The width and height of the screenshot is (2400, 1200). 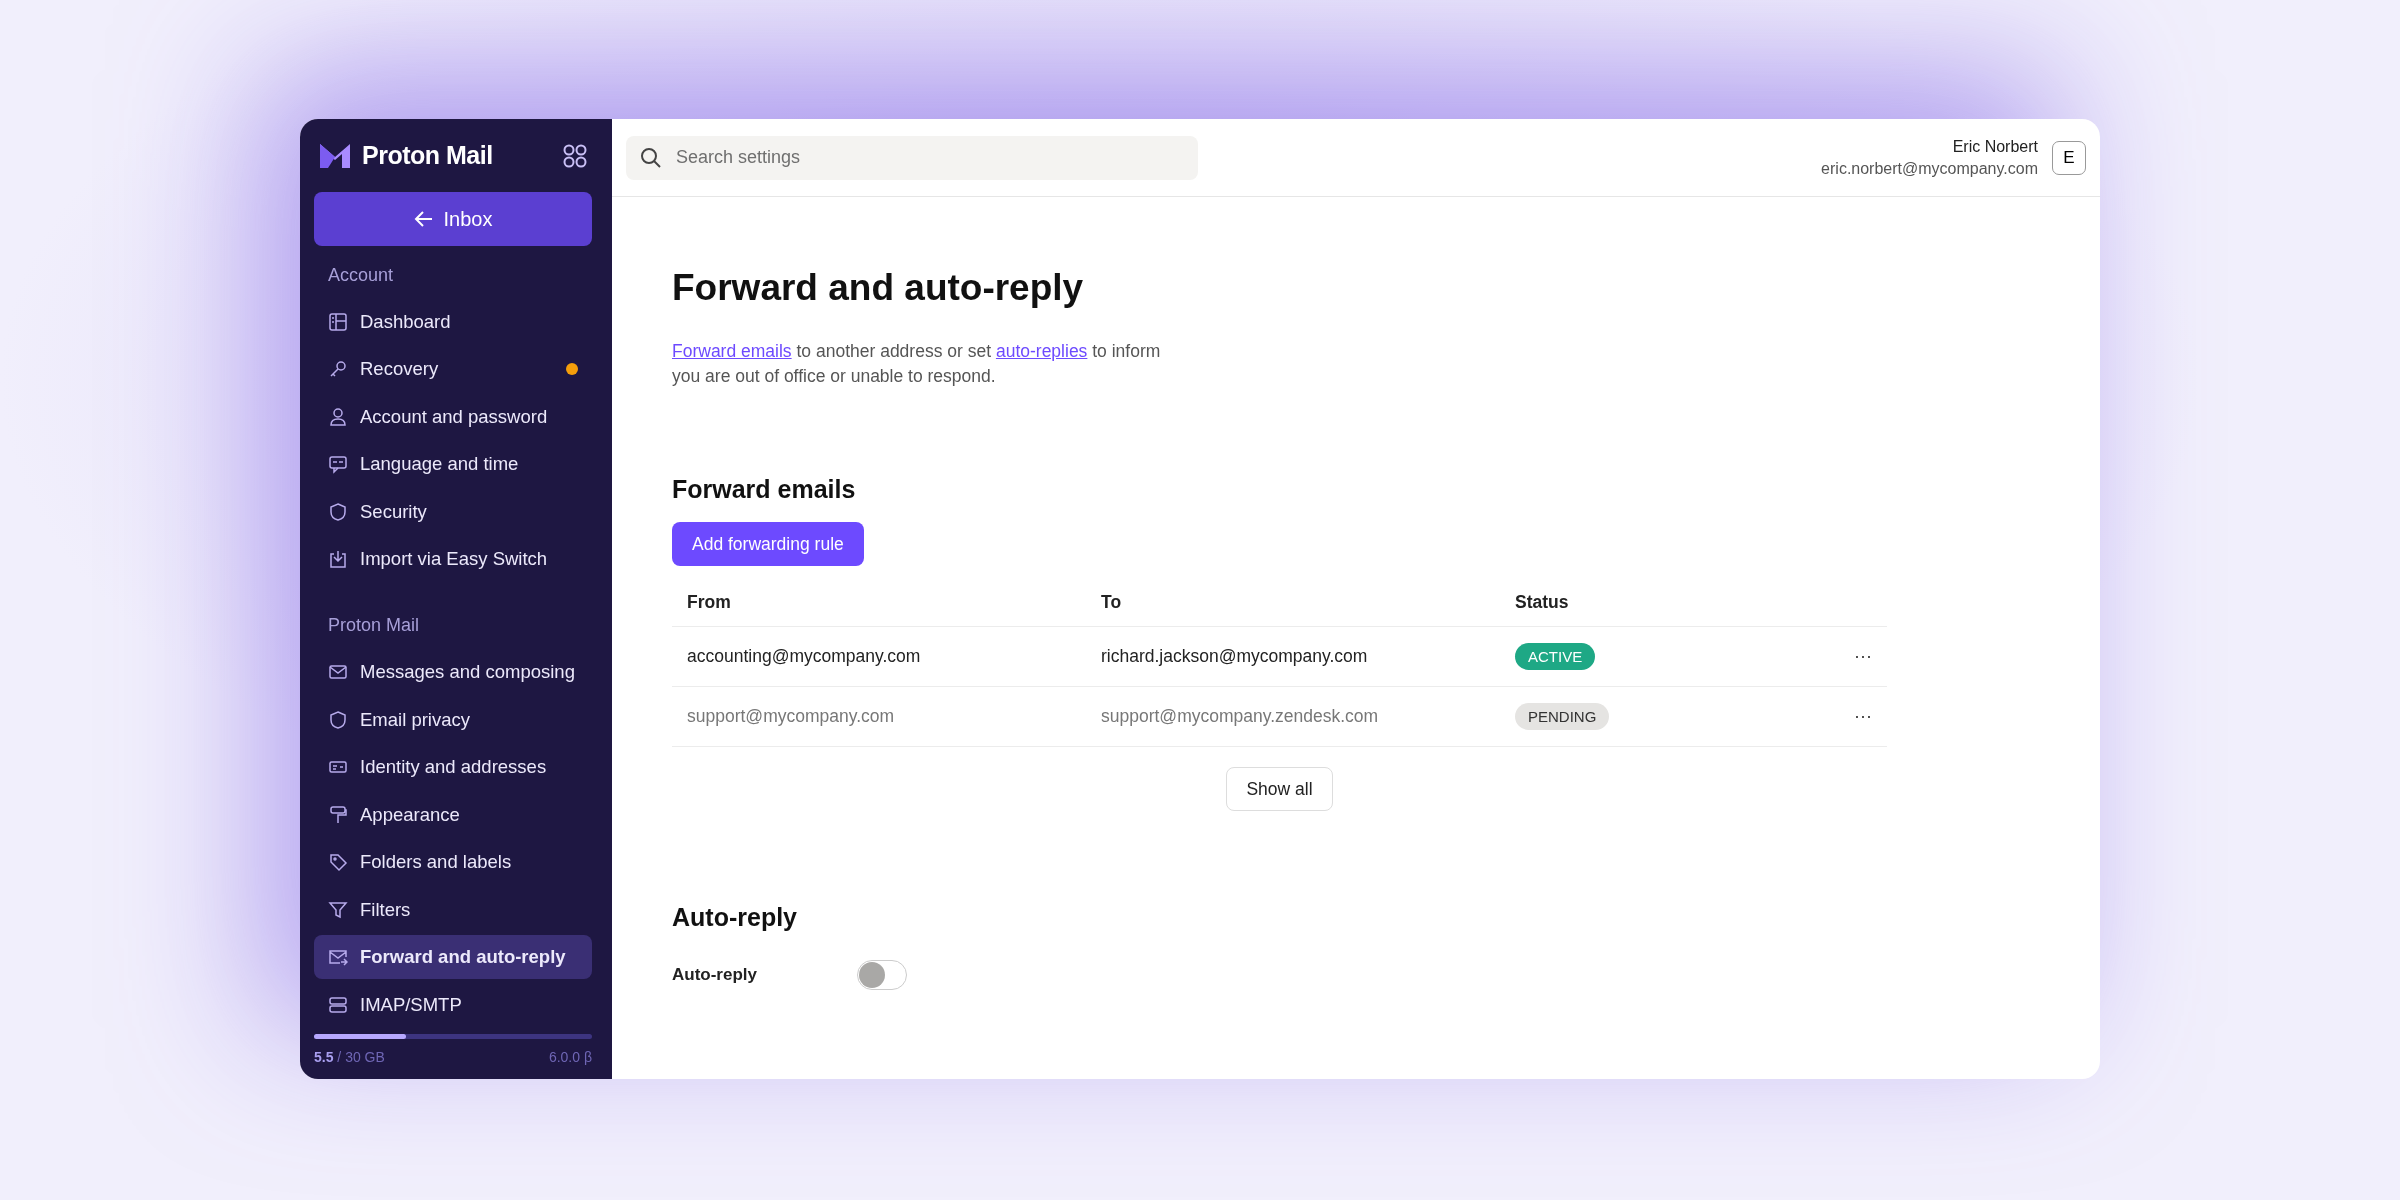 I want to click on sidebar-item: Folders and labels, so click(x=453, y=862).